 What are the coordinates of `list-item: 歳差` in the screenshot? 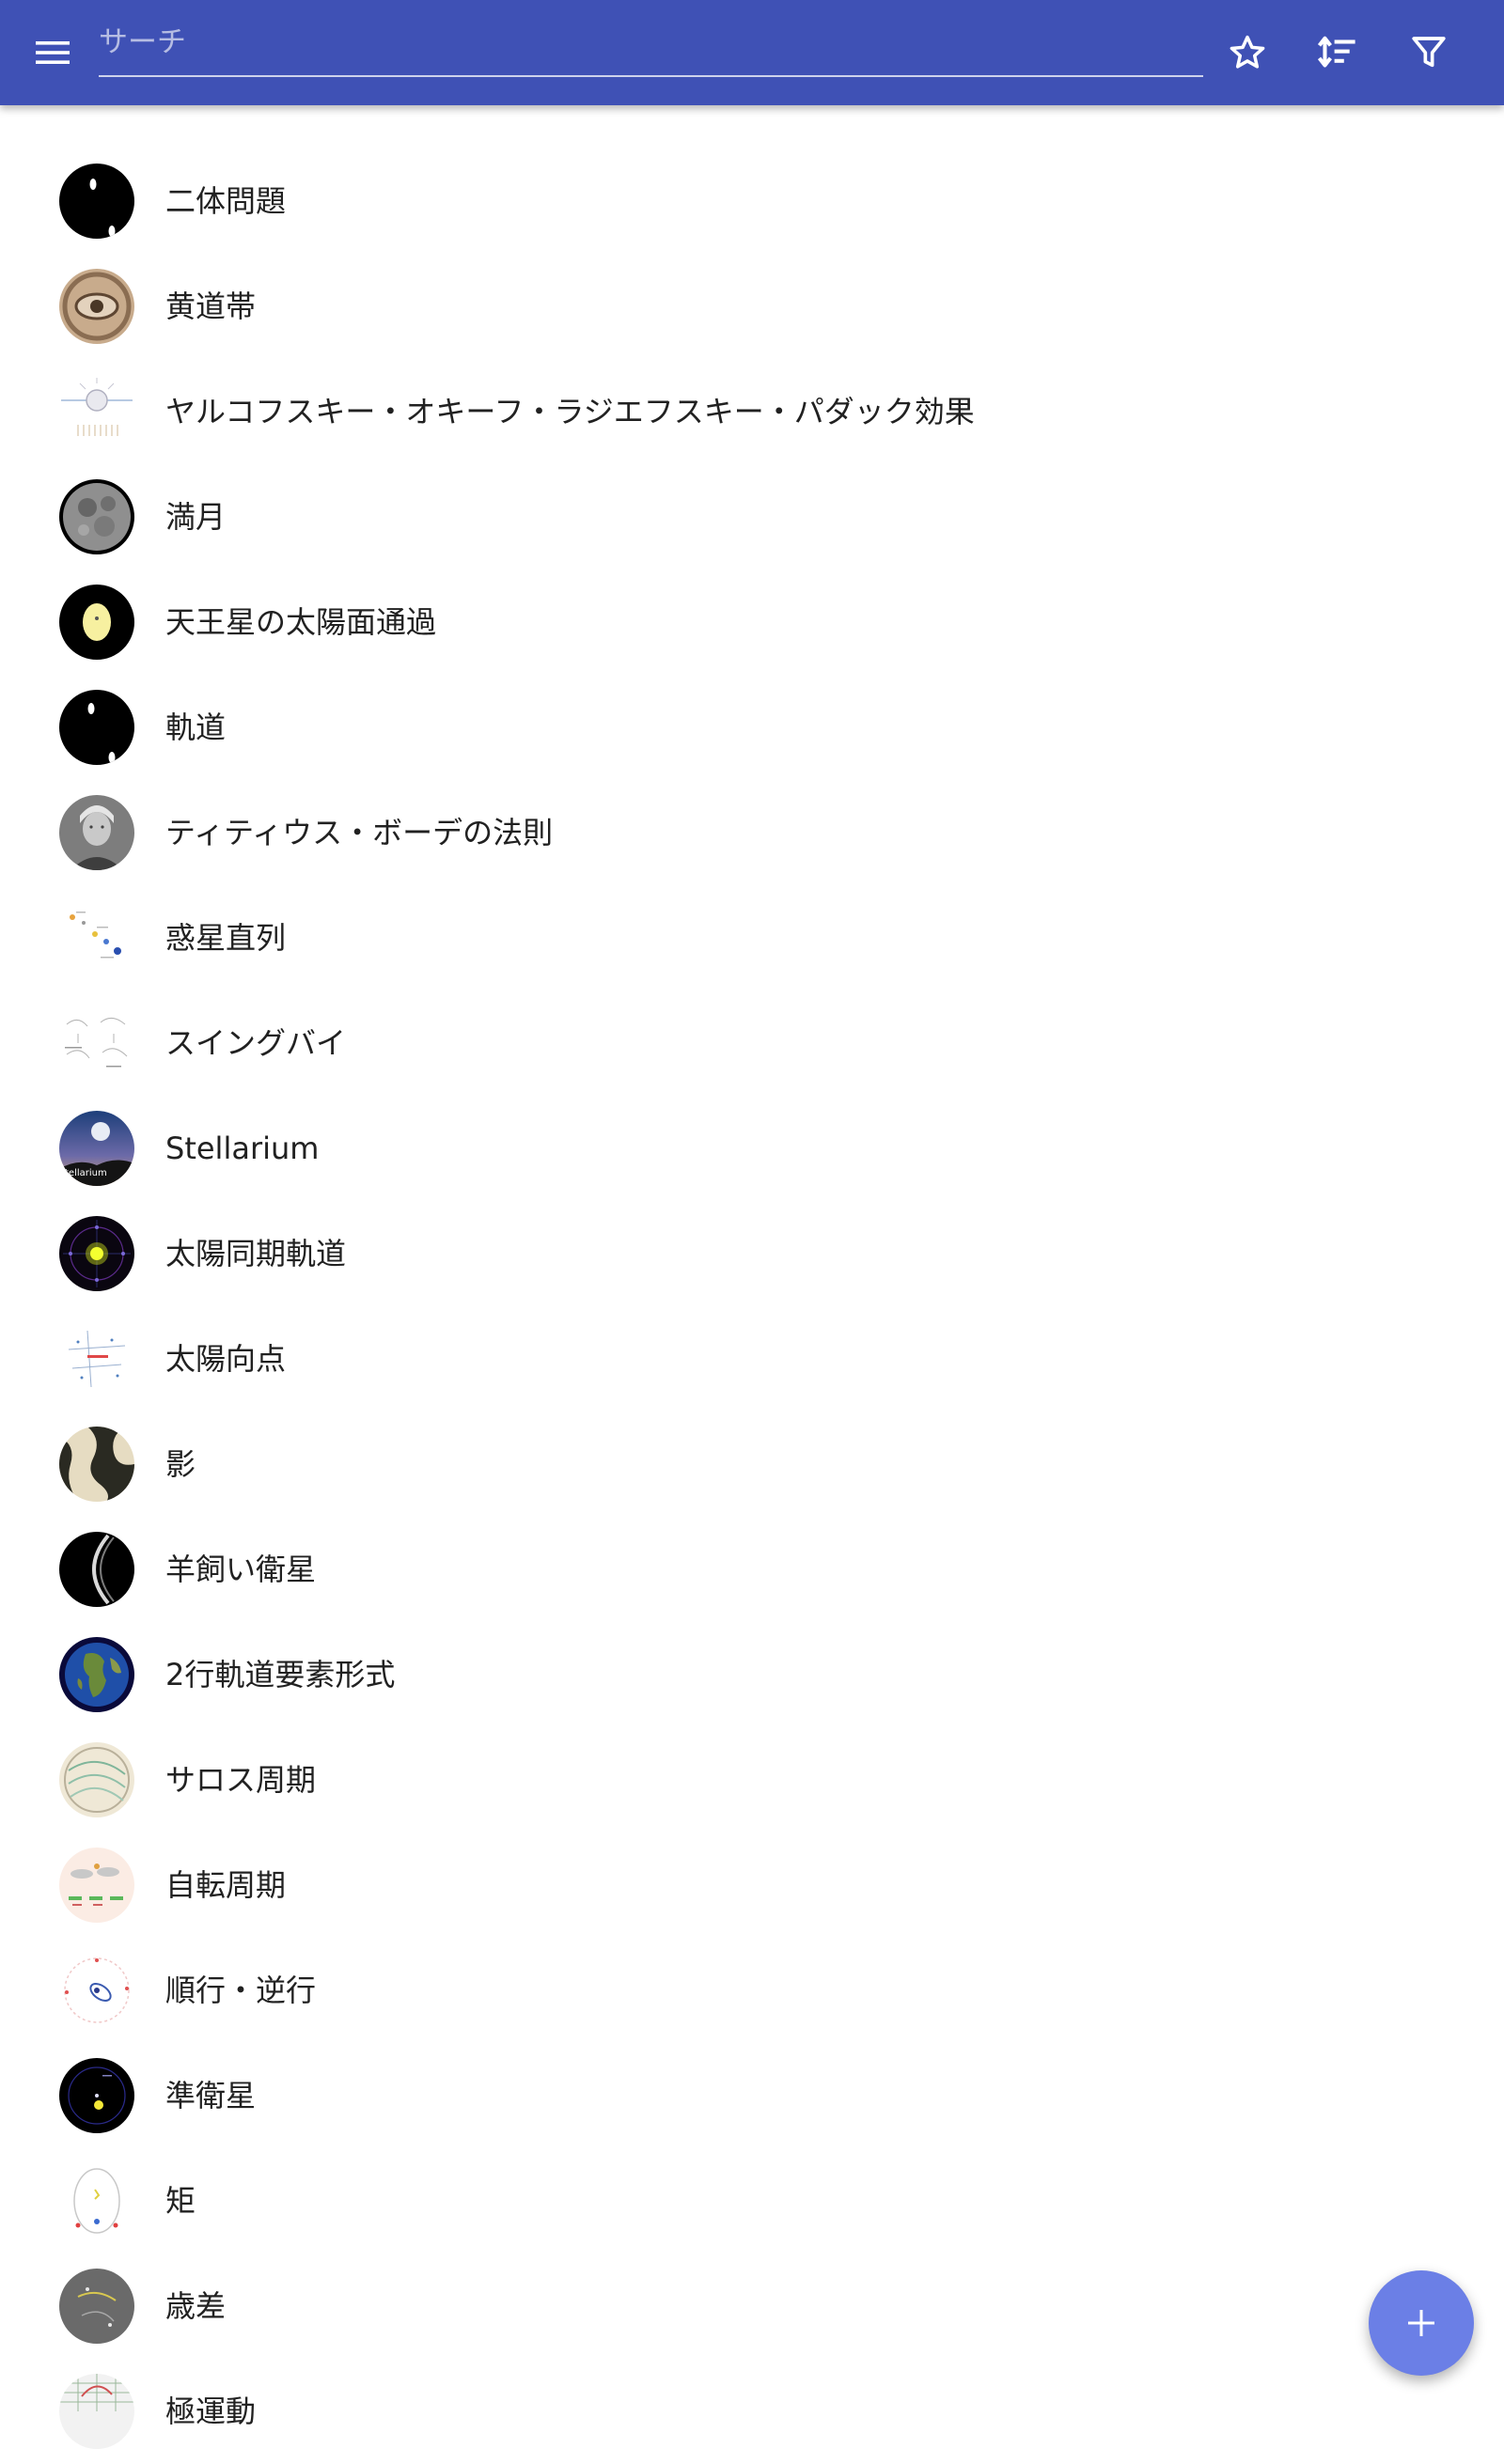 It's located at (752, 2306).